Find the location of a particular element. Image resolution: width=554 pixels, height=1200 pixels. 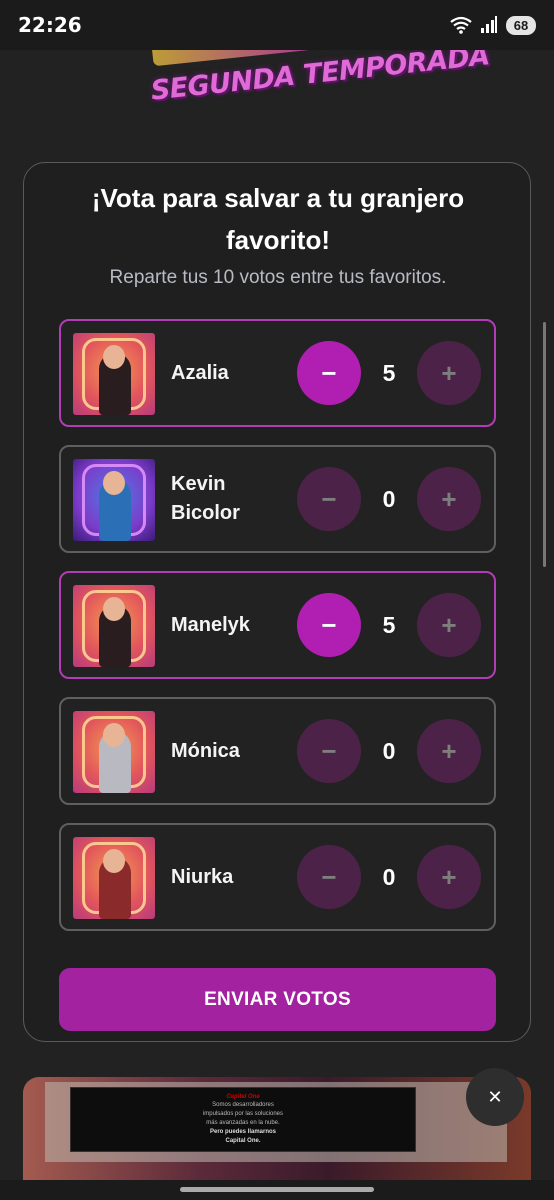

navigation-bar is located at coordinates (277, 1190).